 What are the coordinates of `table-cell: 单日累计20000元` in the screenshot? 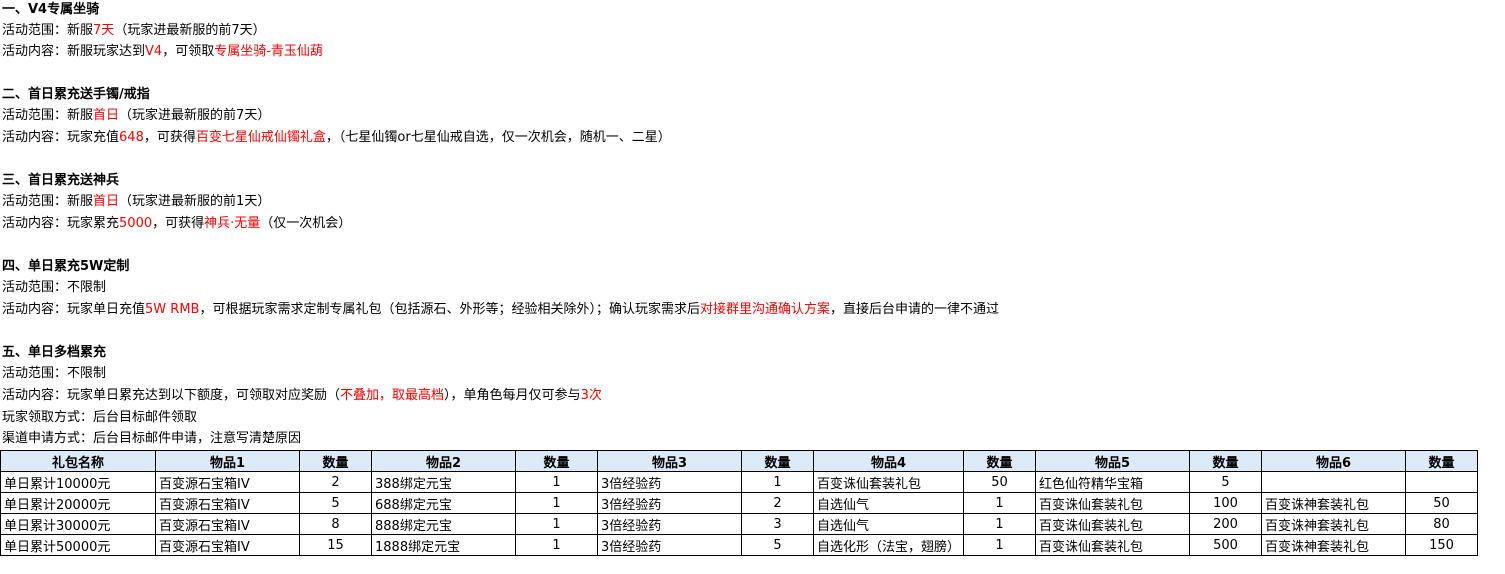 It's located at (78, 503).